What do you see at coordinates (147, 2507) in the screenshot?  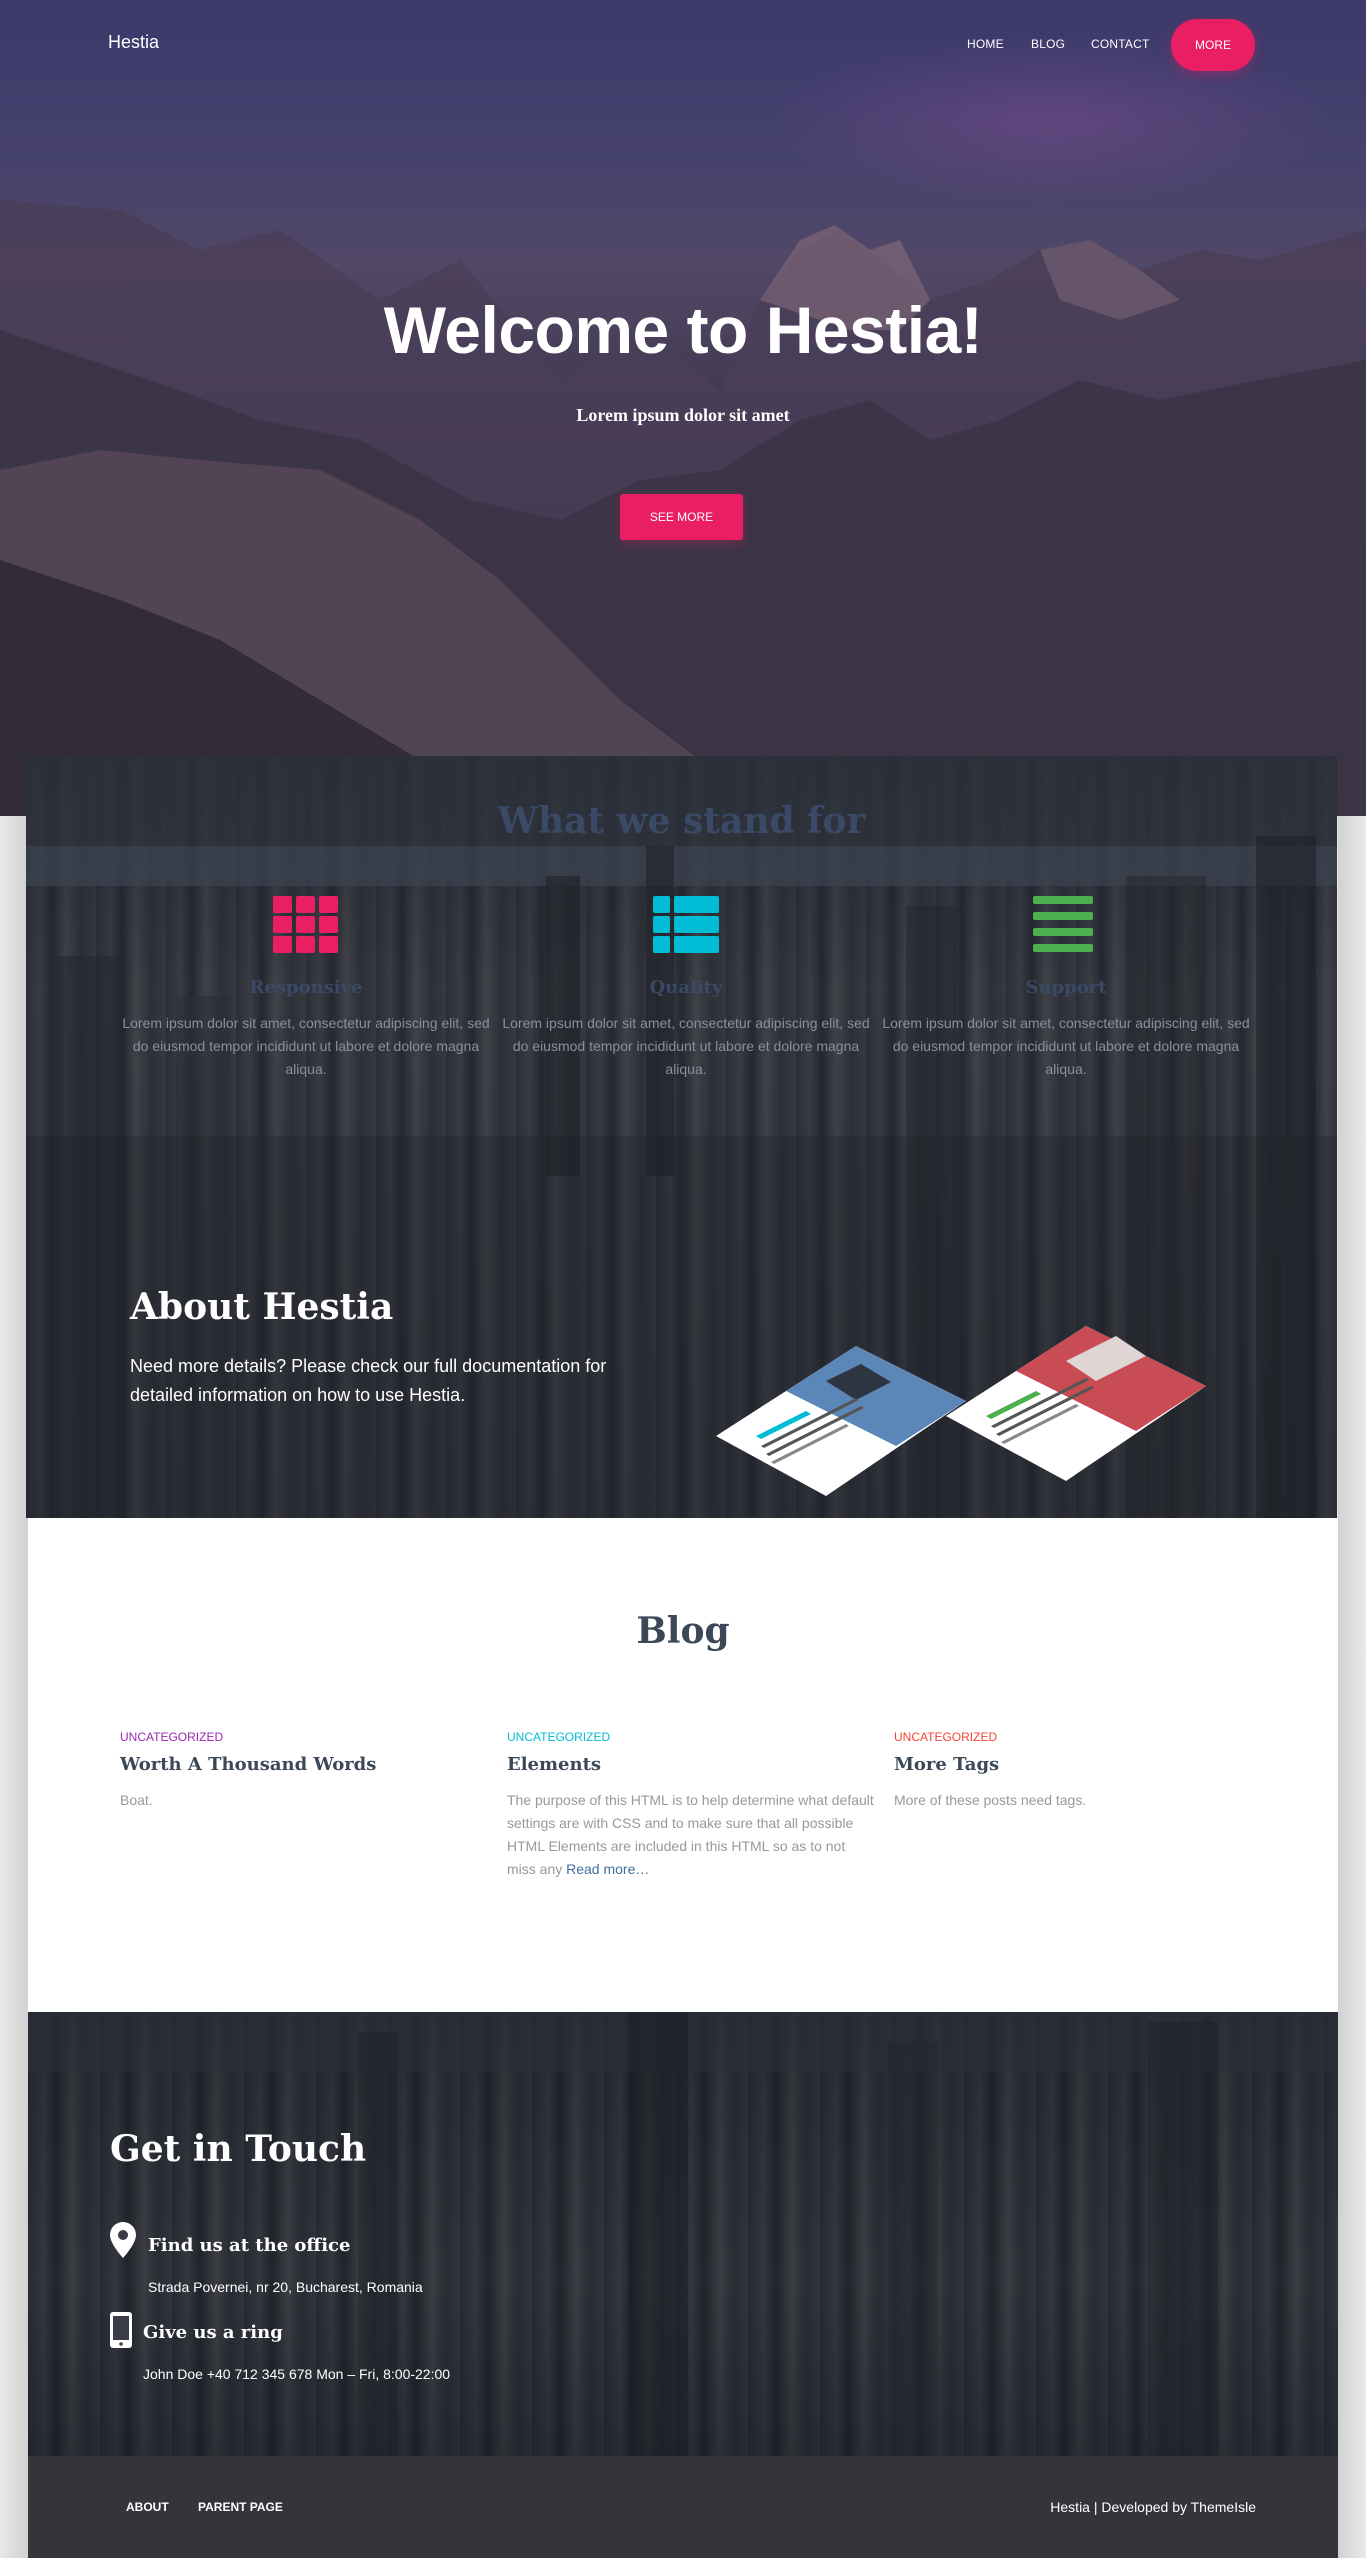 I see `footer-link-about: ABOUT` at bounding box center [147, 2507].